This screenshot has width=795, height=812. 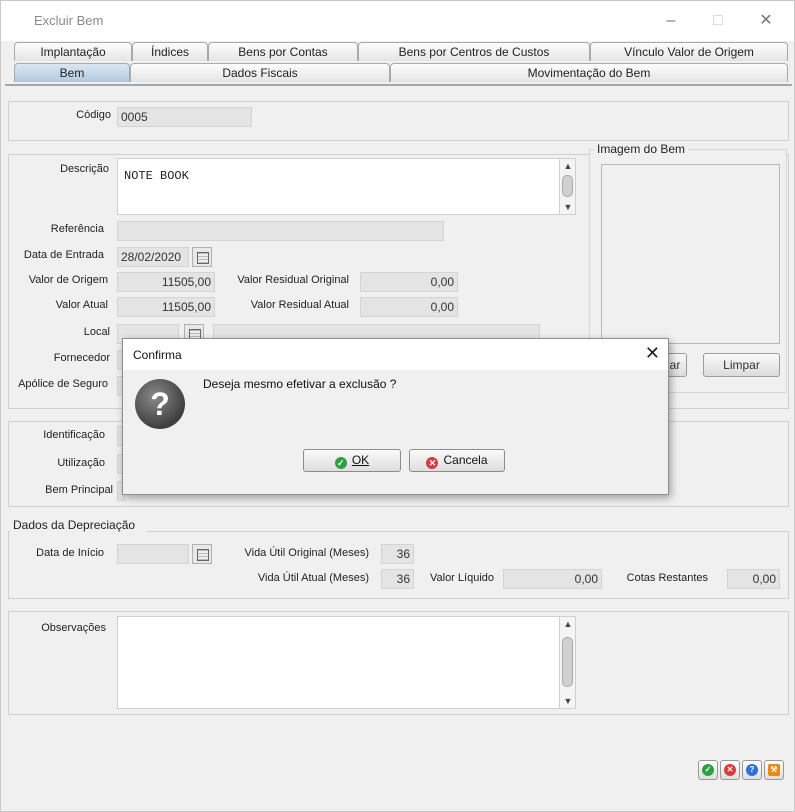 I want to click on valor-residual-atual-label: Valor Residual Atual, so click(x=299, y=305).